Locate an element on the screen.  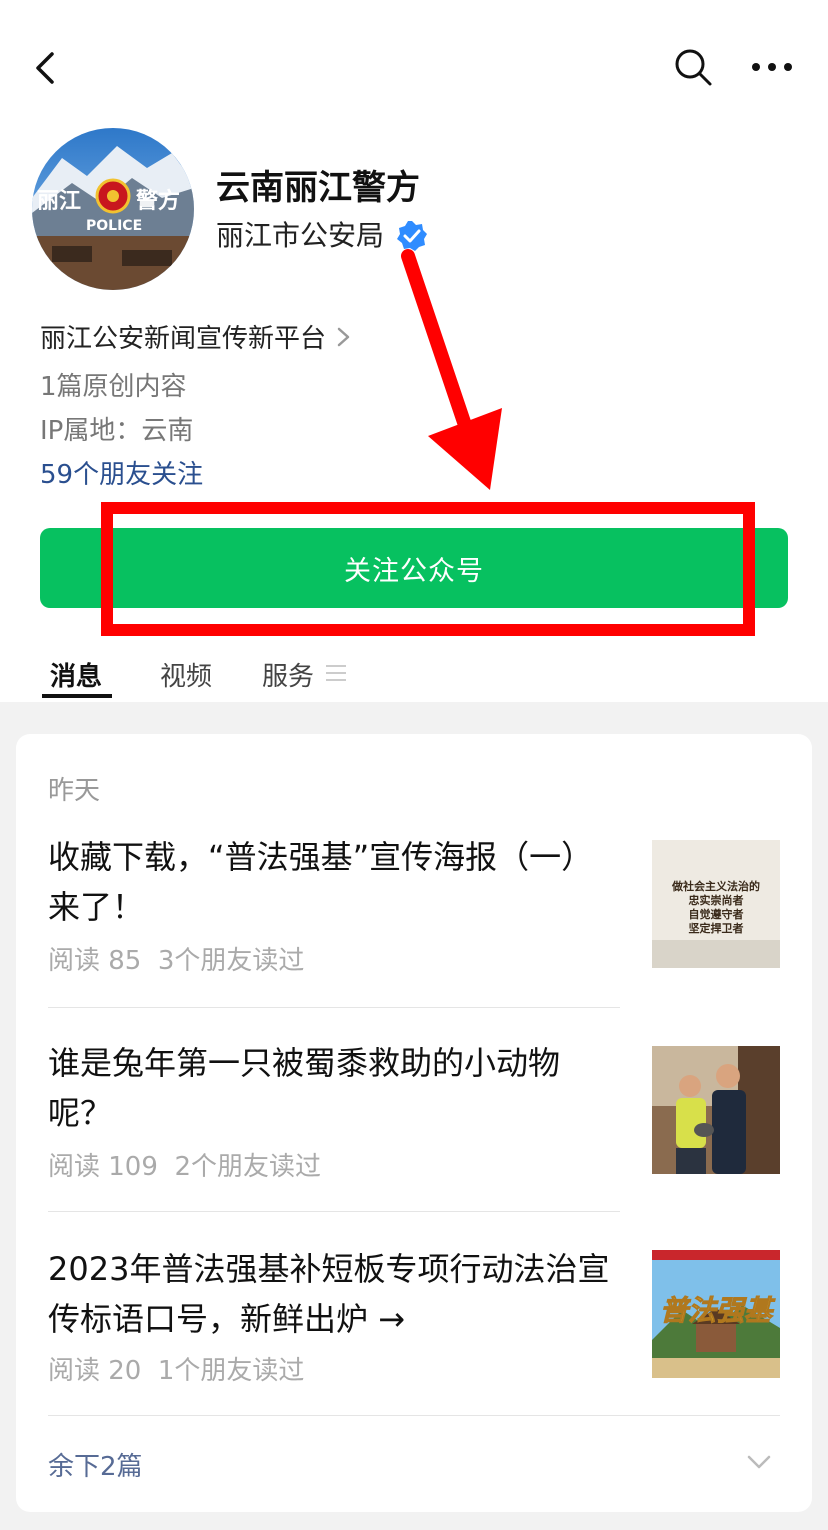
original-count: 1篇原创内容 is located at coordinates (113, 387).